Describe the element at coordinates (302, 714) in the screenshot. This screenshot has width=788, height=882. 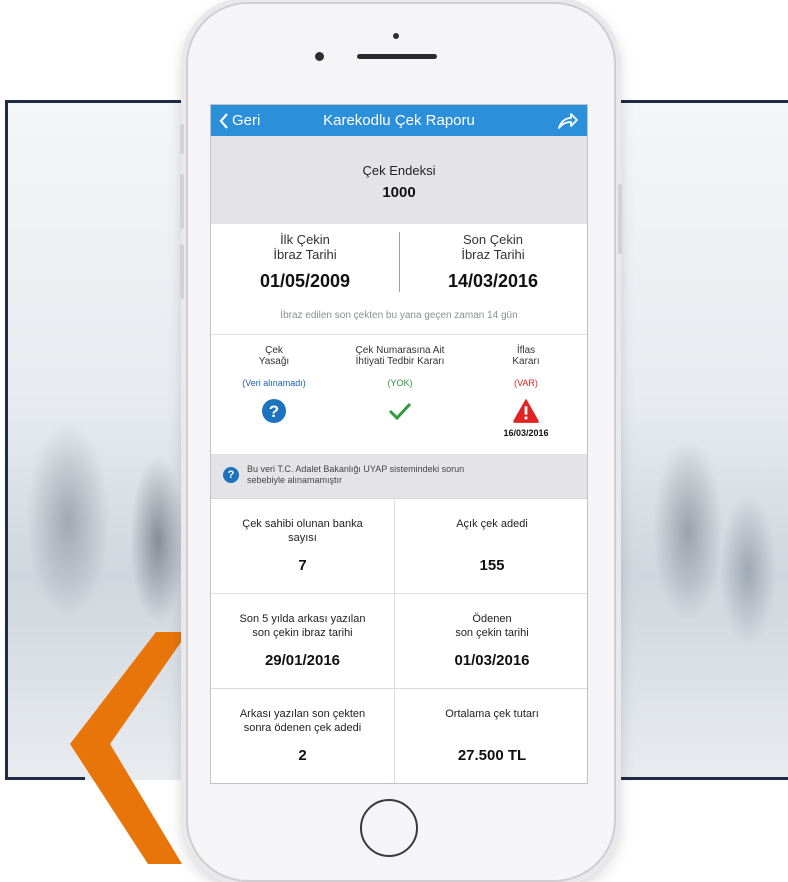
I see `stat-label-line: Arkası yazılan son çekten` at that location.